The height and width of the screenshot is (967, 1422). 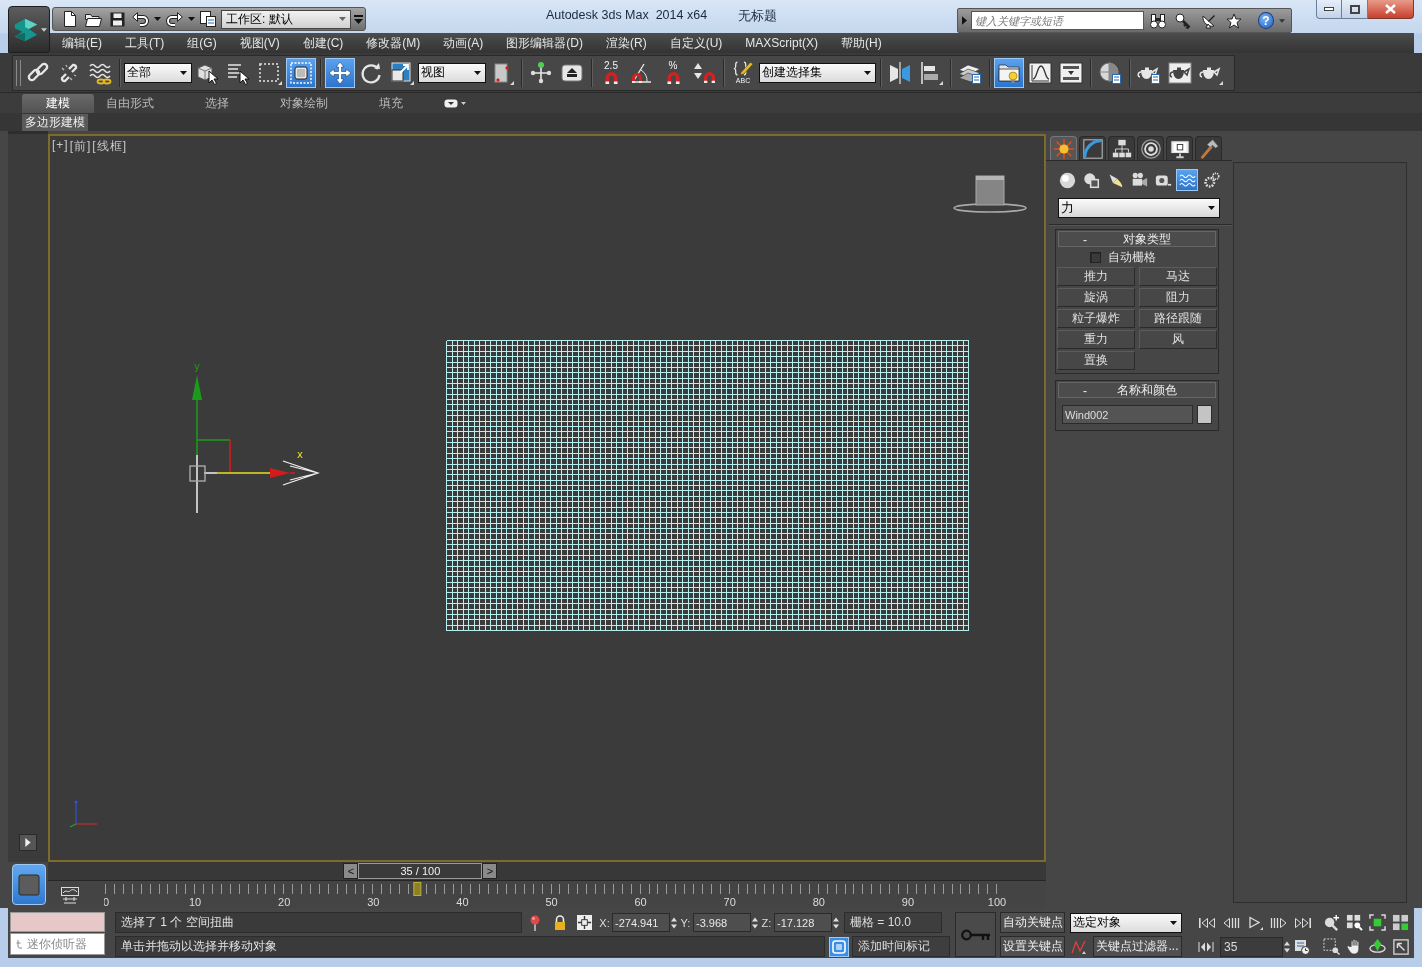 I want to click on magnet-icon, so click(x=673, y=78).